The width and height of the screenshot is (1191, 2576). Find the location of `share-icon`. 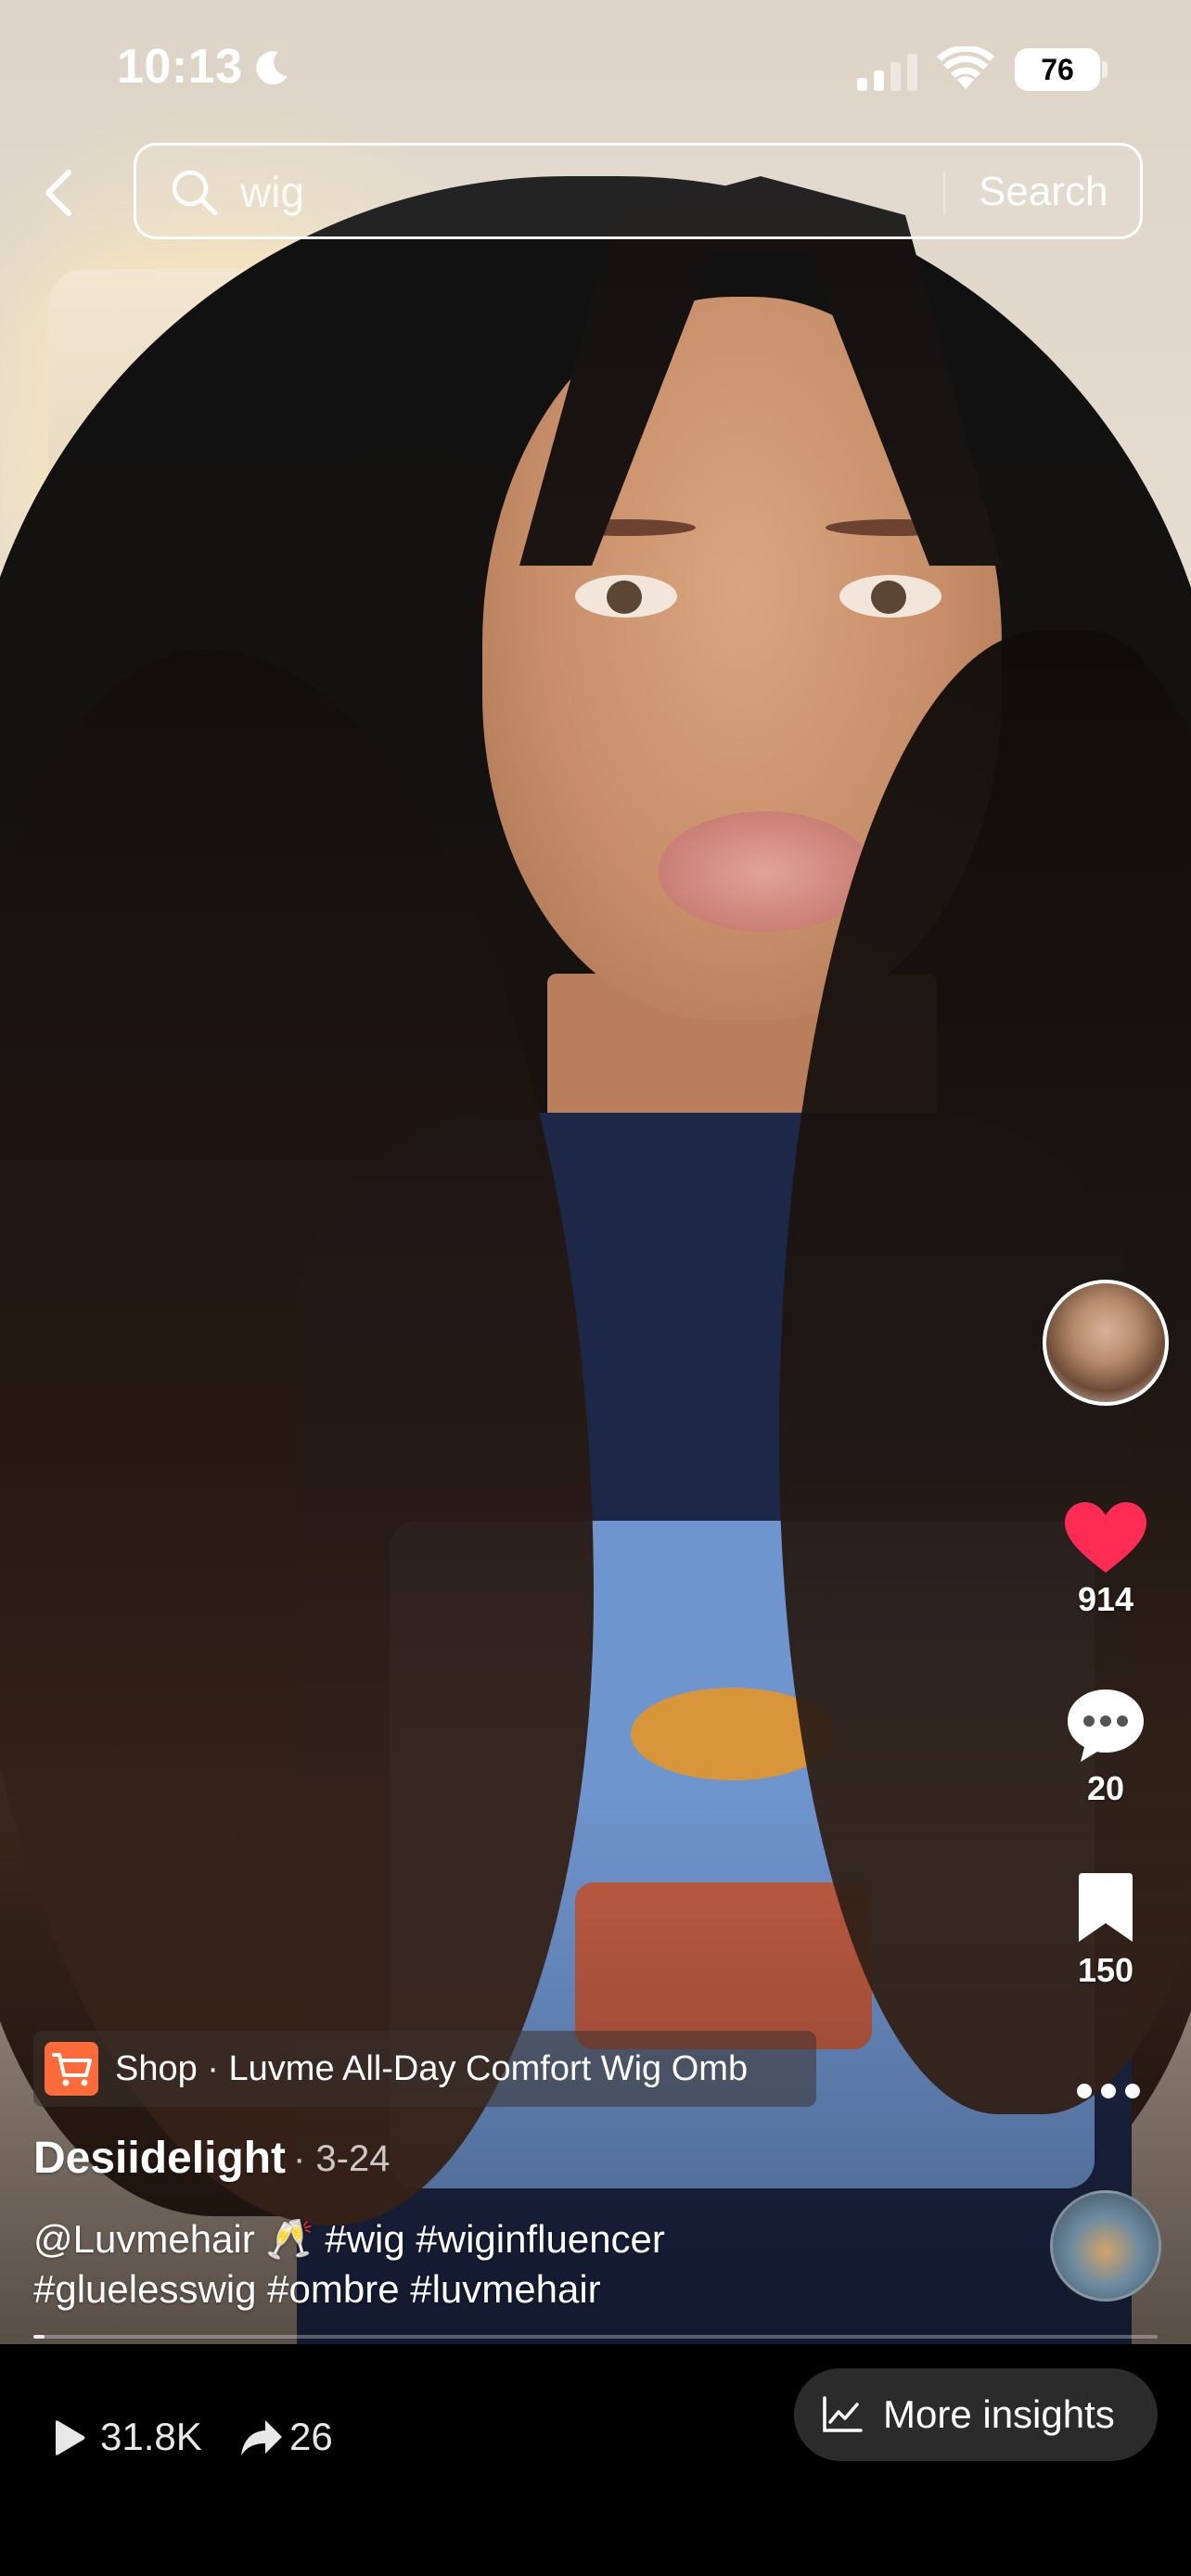

share-icon is located at coordinates (261, 2437).